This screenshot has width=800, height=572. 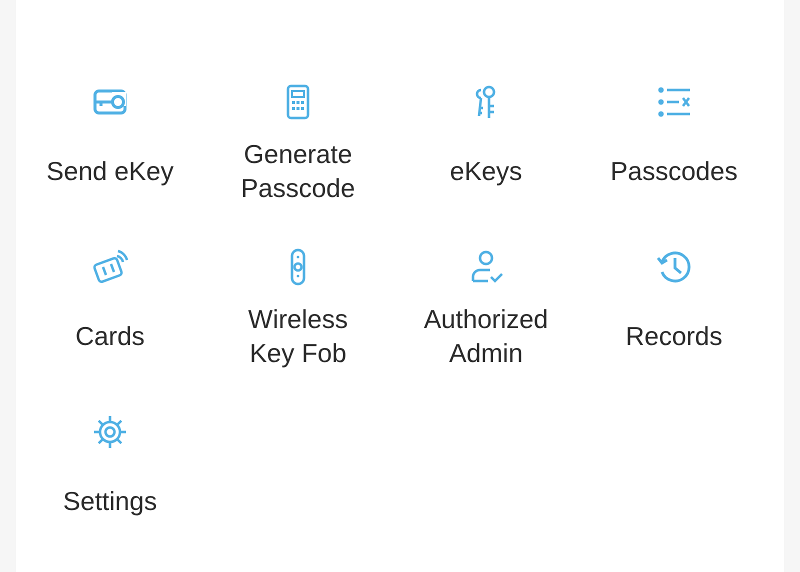 What do you see at coordinates (674, 171) in the screenshot?
I see `tile-label: Passcodes` at bounding box center [674, 171].